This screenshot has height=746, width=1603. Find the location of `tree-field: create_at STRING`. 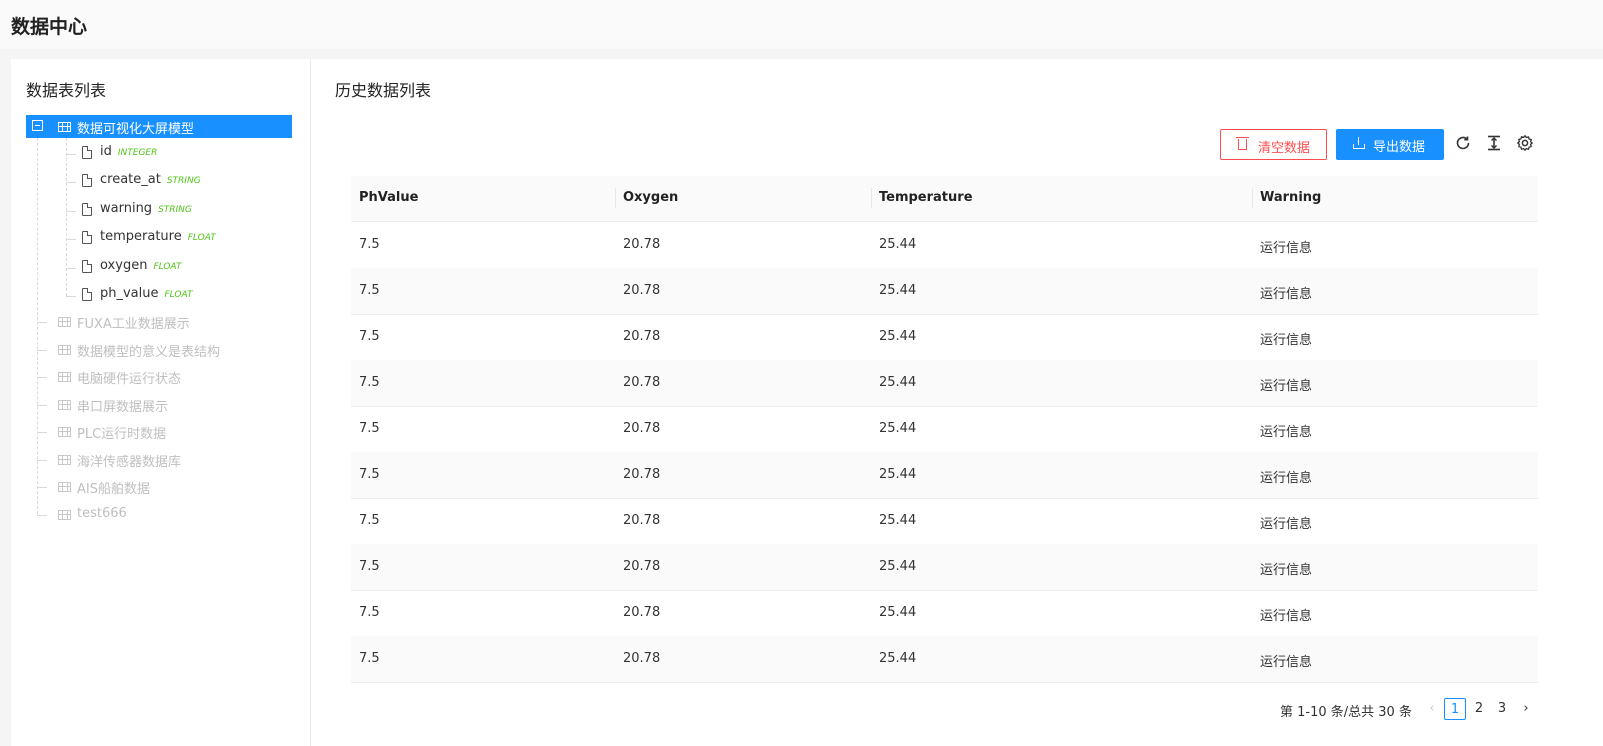

tree-field: create_at STRING is located at coordinates (159, 183).